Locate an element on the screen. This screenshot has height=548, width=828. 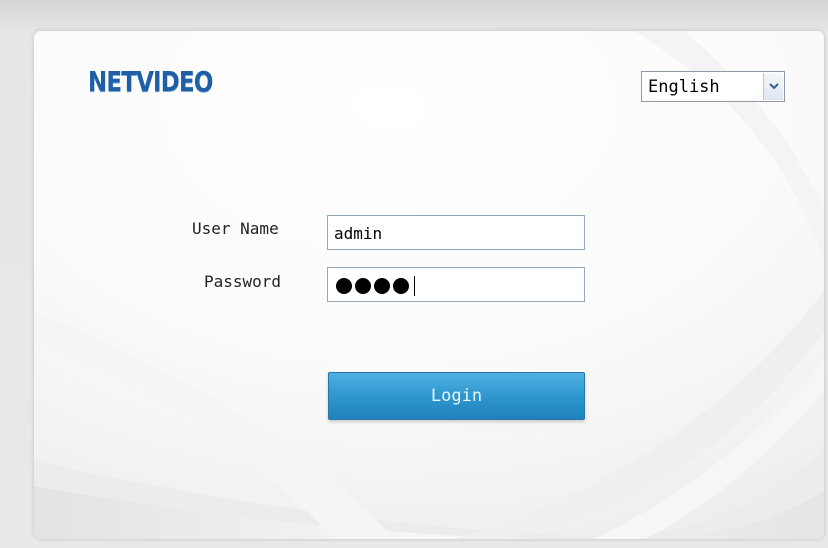
login-button: Login is located at coordinates (456, 396).